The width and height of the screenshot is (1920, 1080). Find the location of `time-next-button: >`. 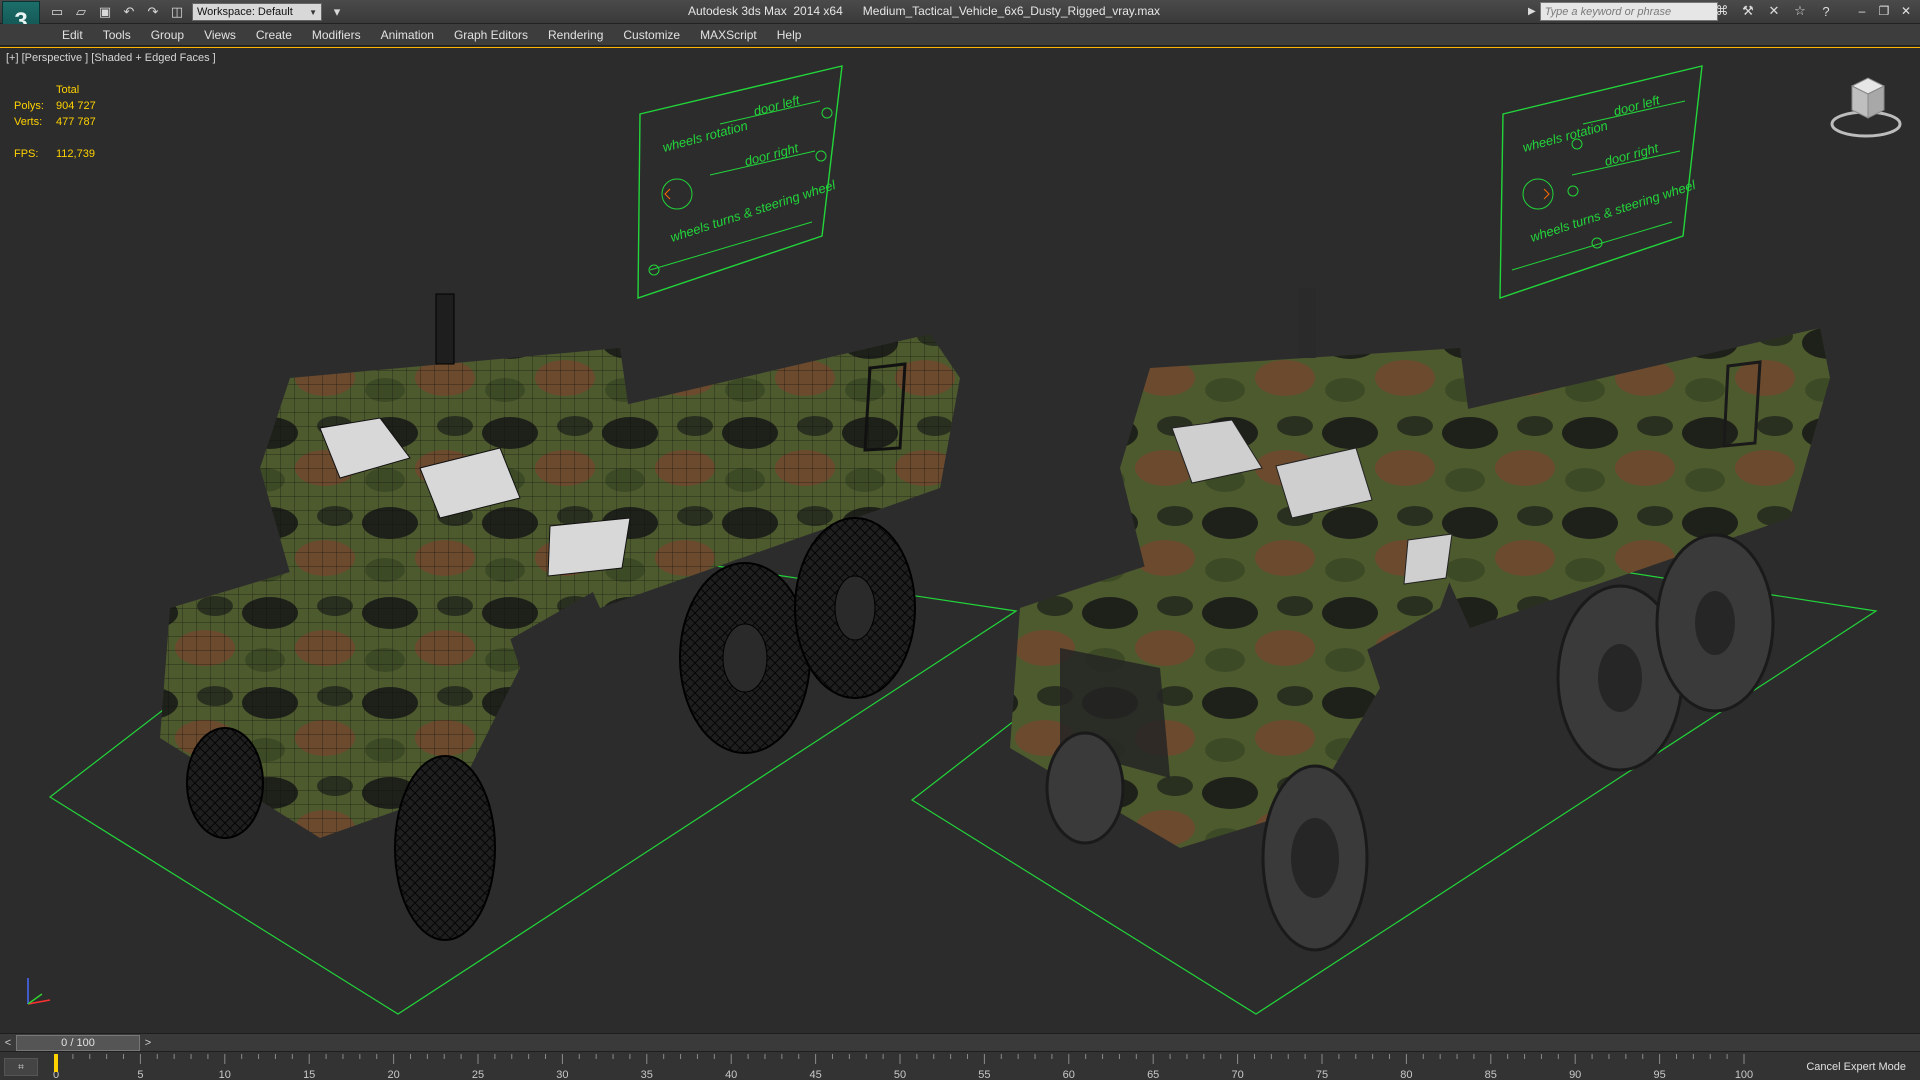

time-next-button: > is located at coordinates (148, 1043).